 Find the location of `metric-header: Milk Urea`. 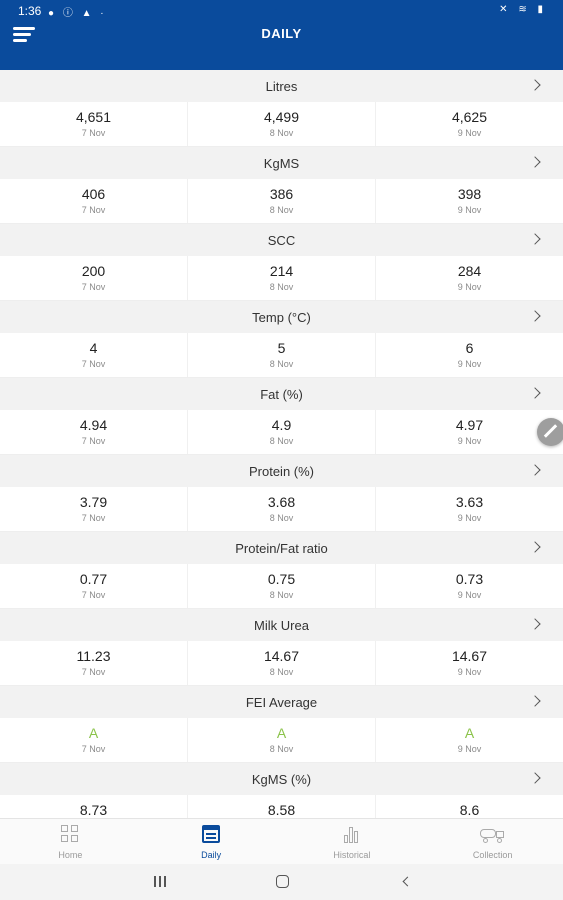

metric-header: Milk Urea is located at coordinates (281, 625).